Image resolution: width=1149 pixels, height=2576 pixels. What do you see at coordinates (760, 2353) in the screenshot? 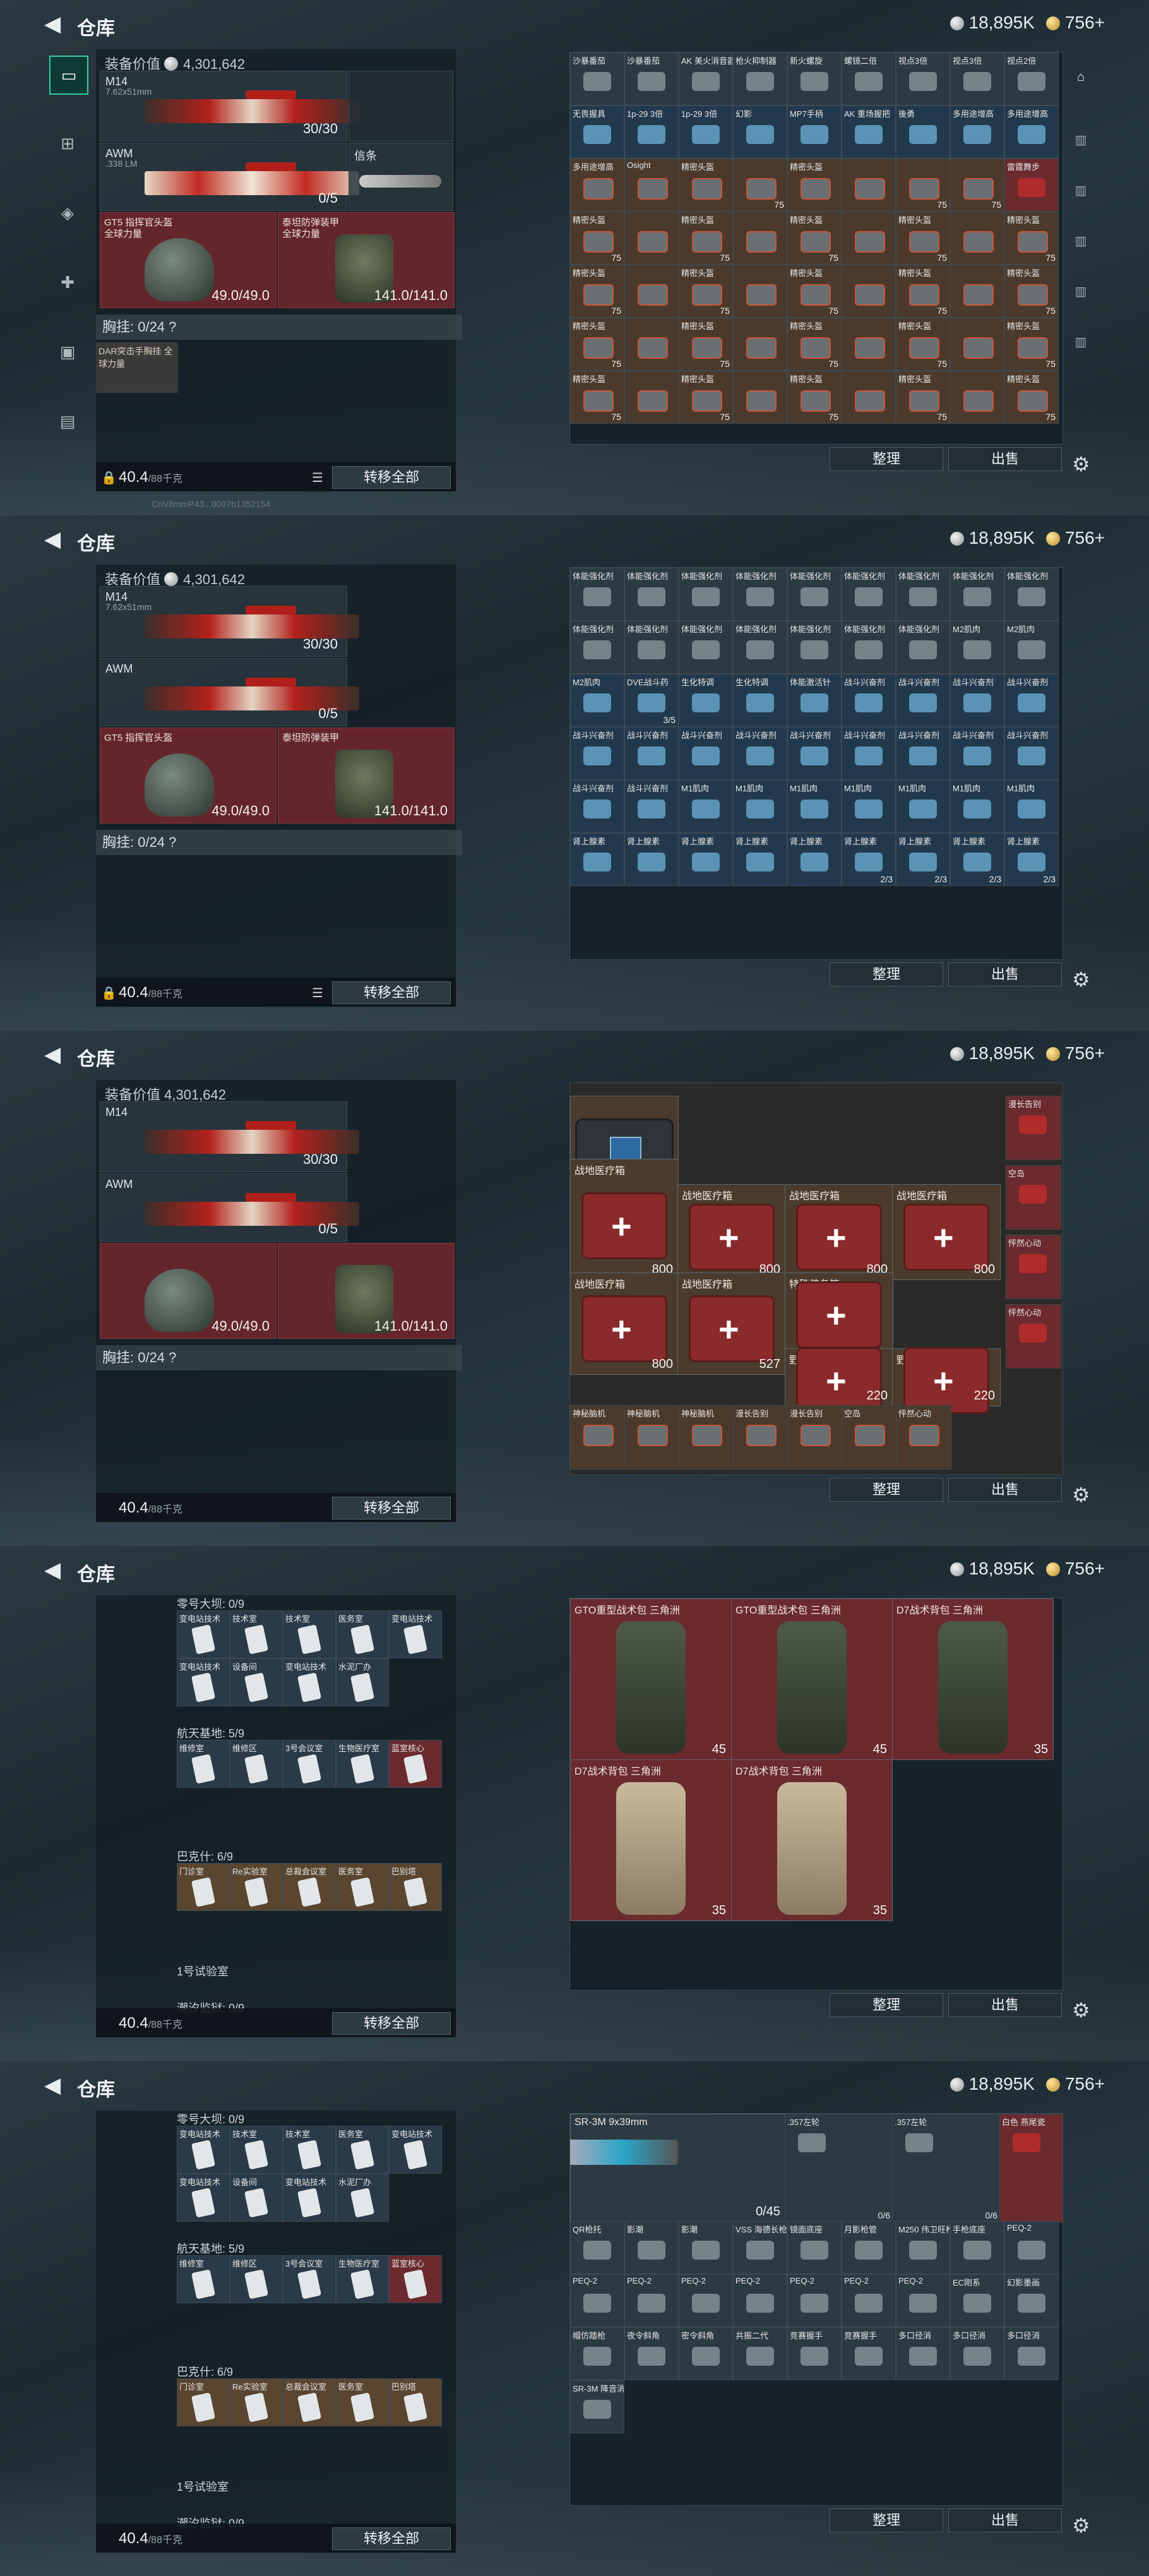
I see `stash-item: 共振二代` at bounding box center [760, 2353].